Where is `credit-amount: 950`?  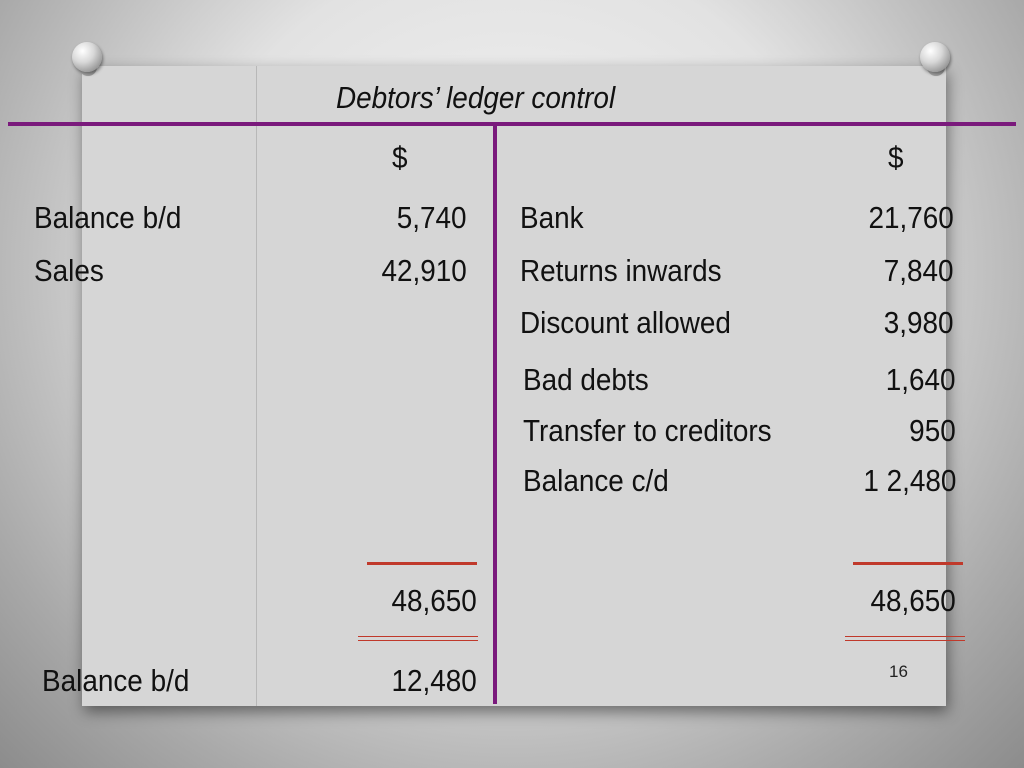 credit-amount: 950 is located at coordinates (932, 430).